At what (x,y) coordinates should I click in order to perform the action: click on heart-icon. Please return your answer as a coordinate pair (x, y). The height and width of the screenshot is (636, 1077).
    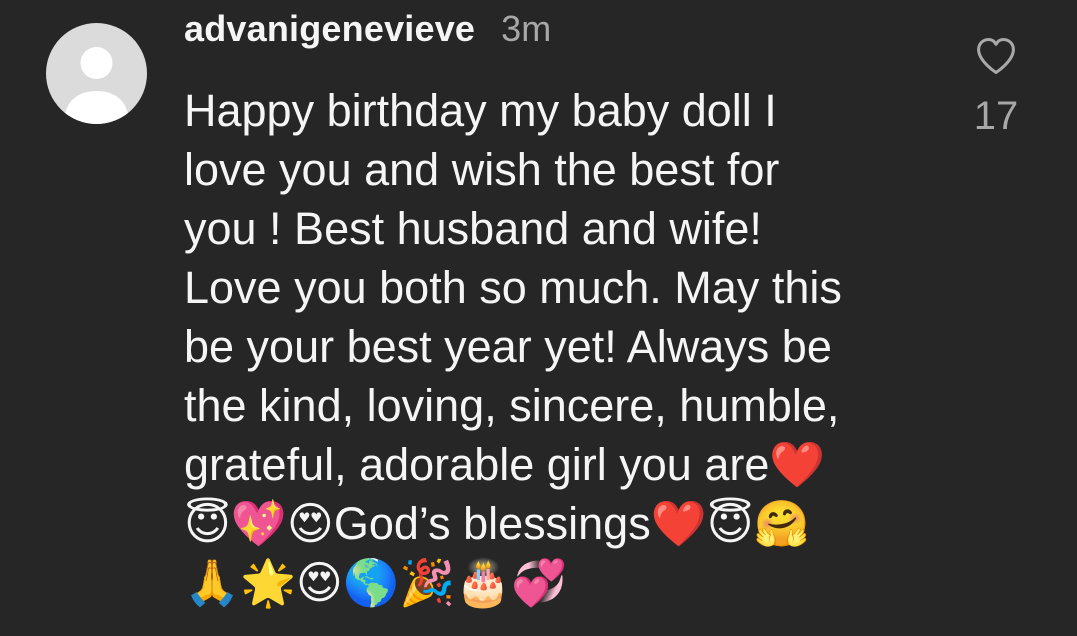
    Looking at the image, I should click on (996, 56).